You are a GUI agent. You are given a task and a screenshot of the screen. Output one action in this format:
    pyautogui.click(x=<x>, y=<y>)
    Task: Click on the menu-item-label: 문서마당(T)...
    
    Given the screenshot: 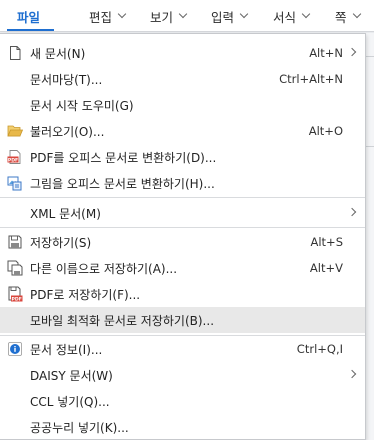 What is the action you would take?
    pyautogui.click(x=66, y=79)
    